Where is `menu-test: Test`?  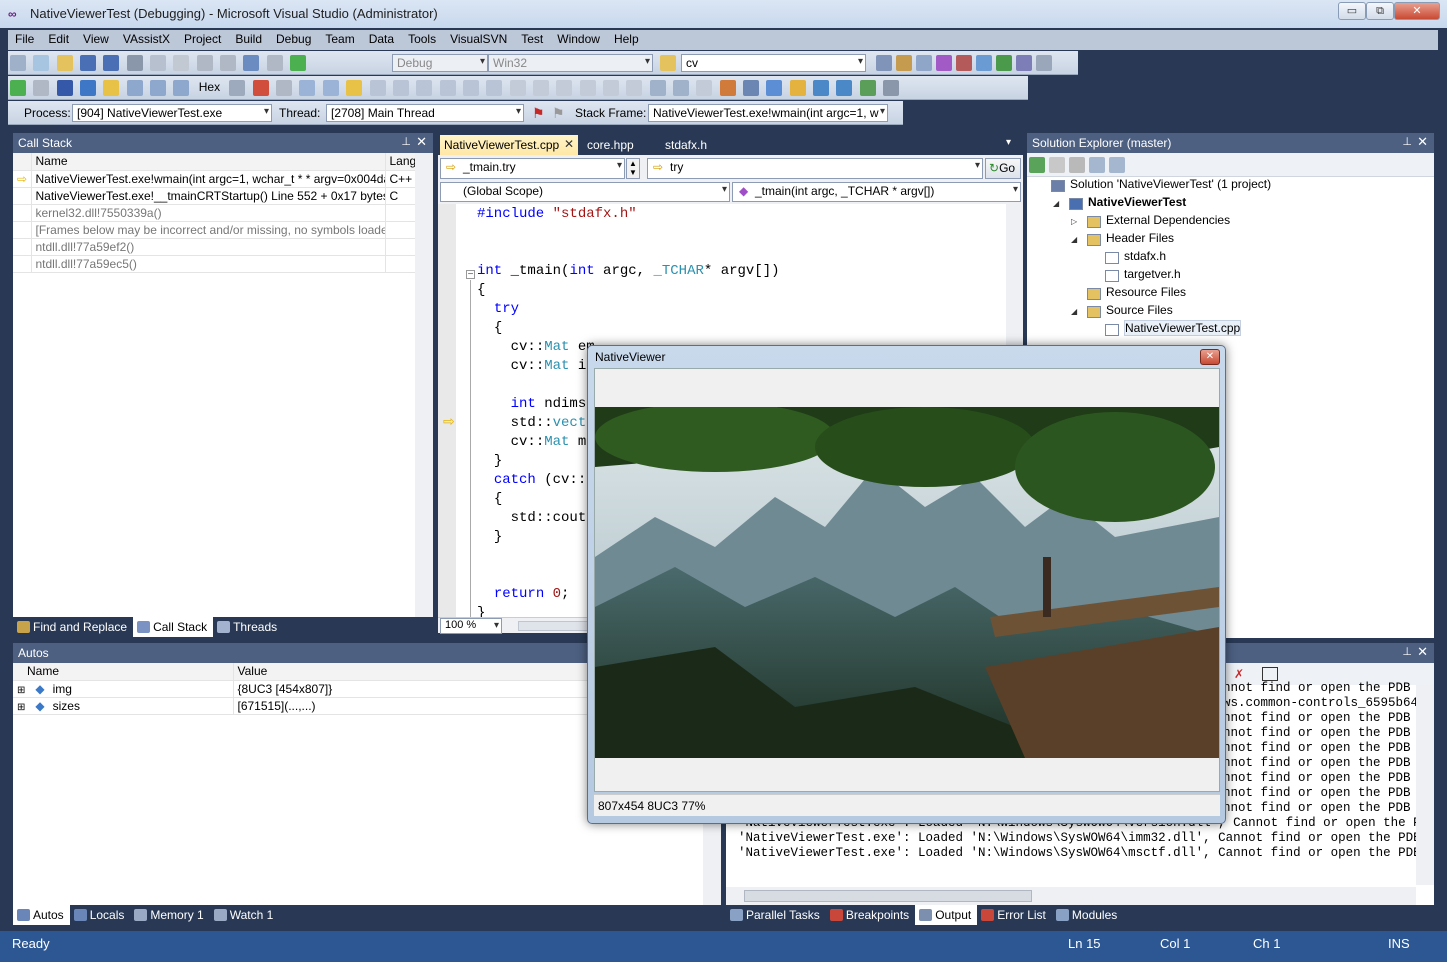 menu-test: Test is located at coordinates (532, 39).